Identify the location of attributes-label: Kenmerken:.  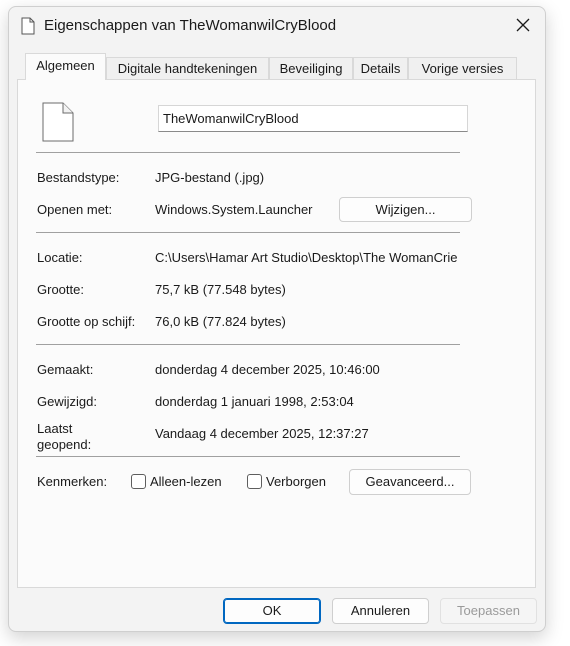
(72, 481).